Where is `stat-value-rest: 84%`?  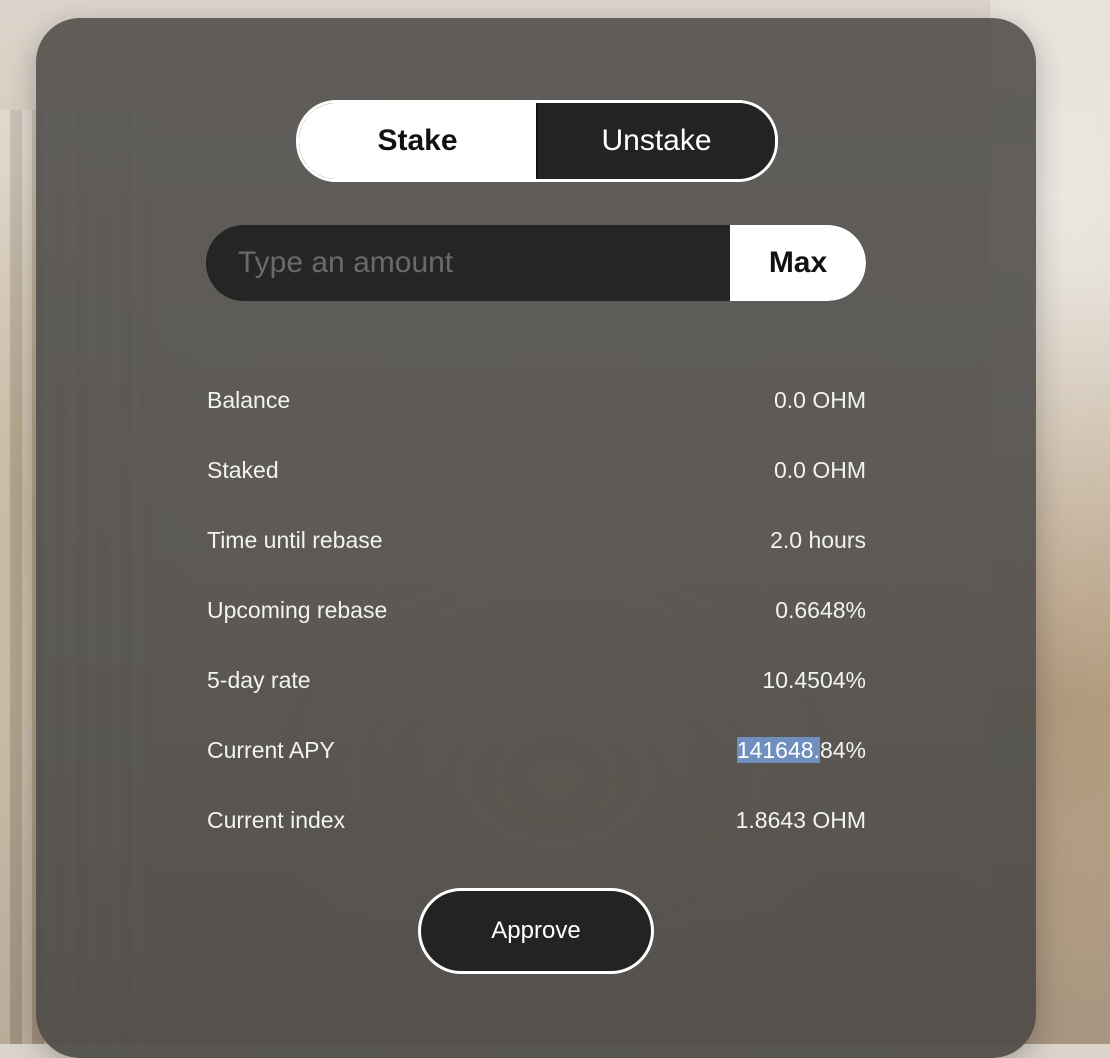 stat-value-rest: 84% is located at coordinates (842, 749).